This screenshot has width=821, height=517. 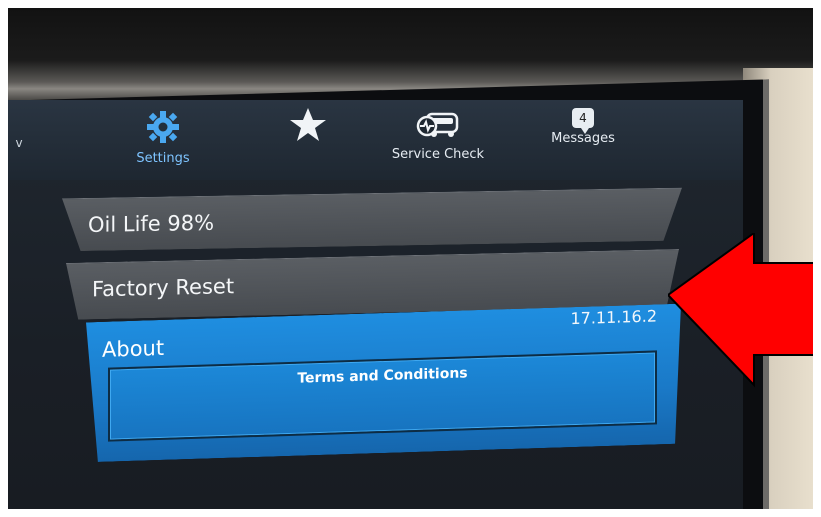 What do you see at coordinates (372, 220) in the screenshot?
I see `menu-item-oil-life: Oil Life 98%` at bounding box center [372, 220].